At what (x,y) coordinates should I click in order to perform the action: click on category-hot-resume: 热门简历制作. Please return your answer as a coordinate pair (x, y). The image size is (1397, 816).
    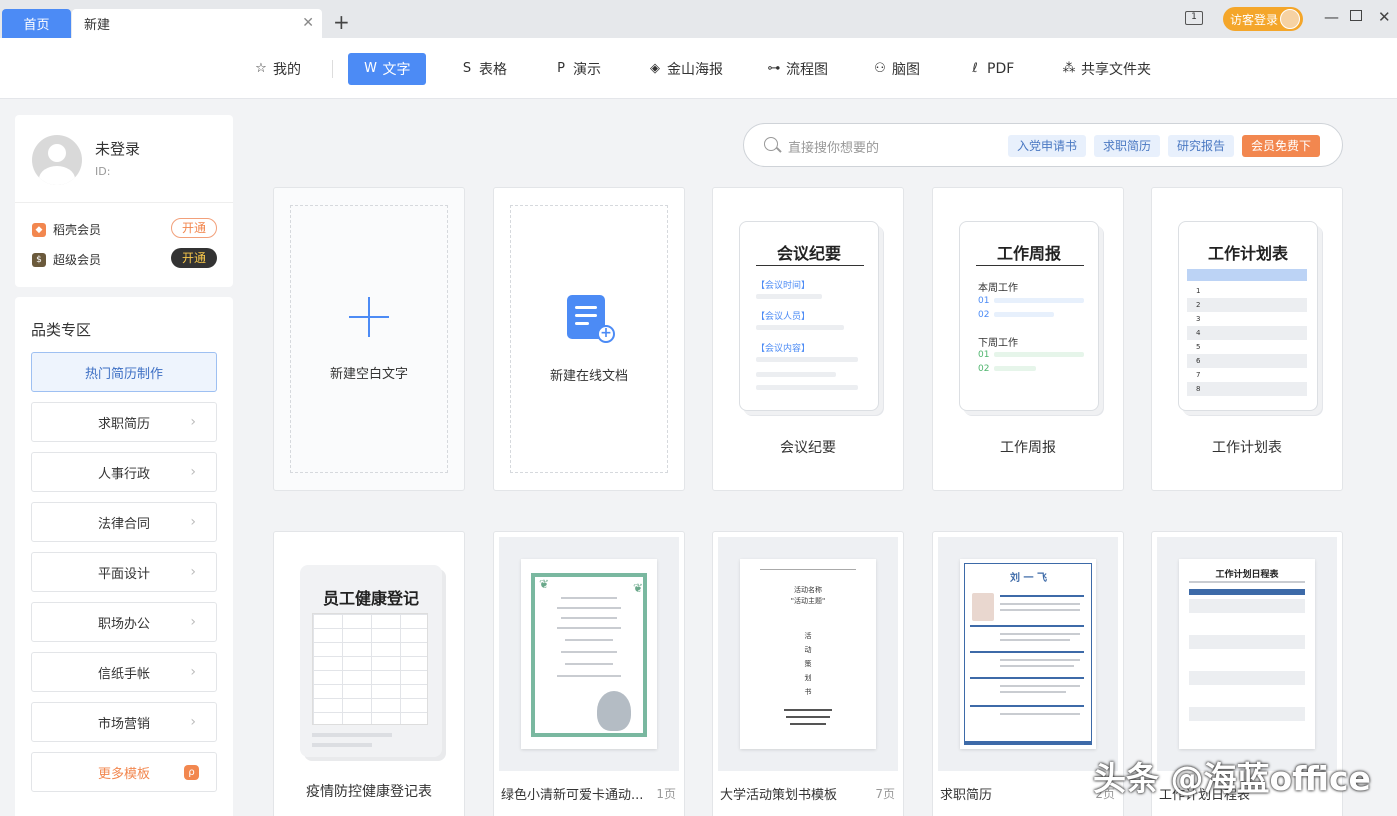
    Looking at the image, I should click on (124, 372).